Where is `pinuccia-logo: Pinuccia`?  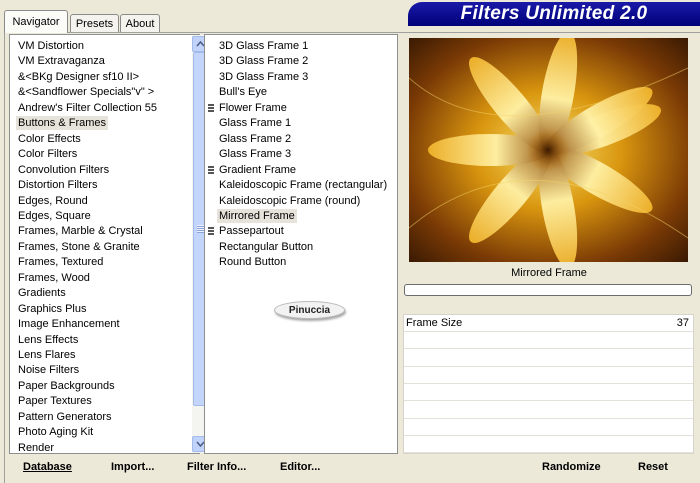 pinuccia-logo: Pinuccia is located at coordinates (309, 310).